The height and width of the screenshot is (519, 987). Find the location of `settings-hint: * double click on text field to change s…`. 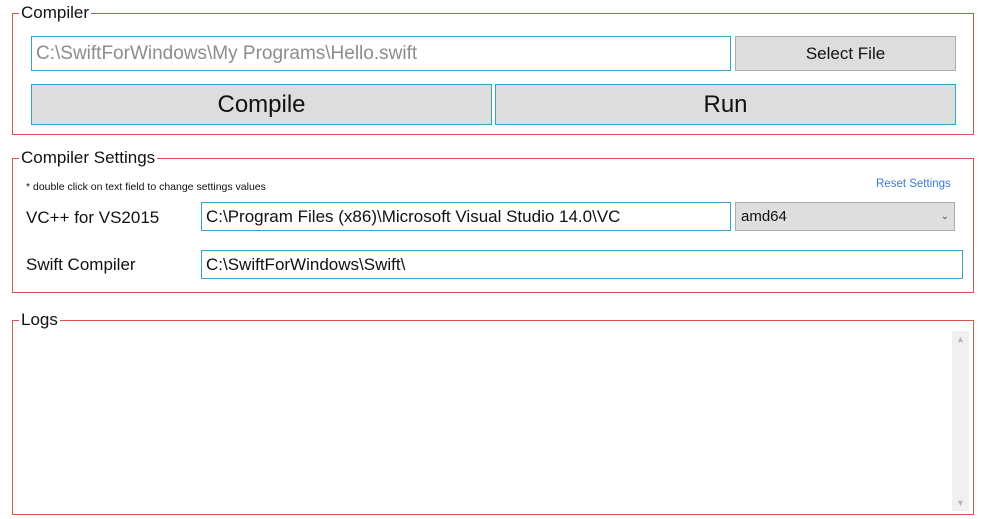

settings-hint: * double click on text field to change s… is located at coordinates (146, 187).